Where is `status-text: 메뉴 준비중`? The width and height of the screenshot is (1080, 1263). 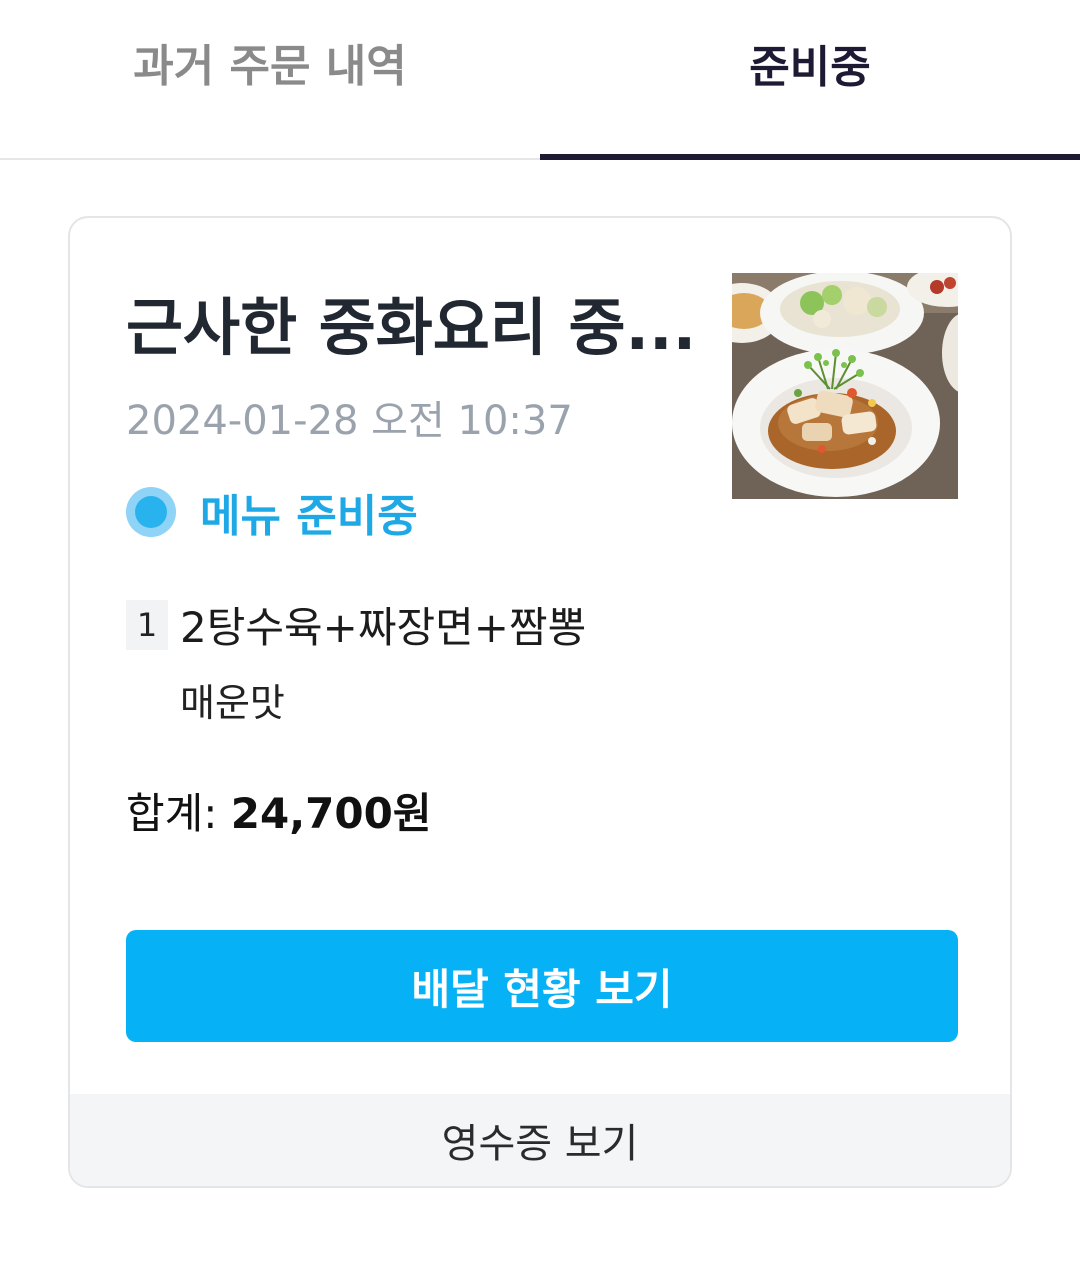 status-text: 메뉴 준비중 is located at coordinates (309, 516).